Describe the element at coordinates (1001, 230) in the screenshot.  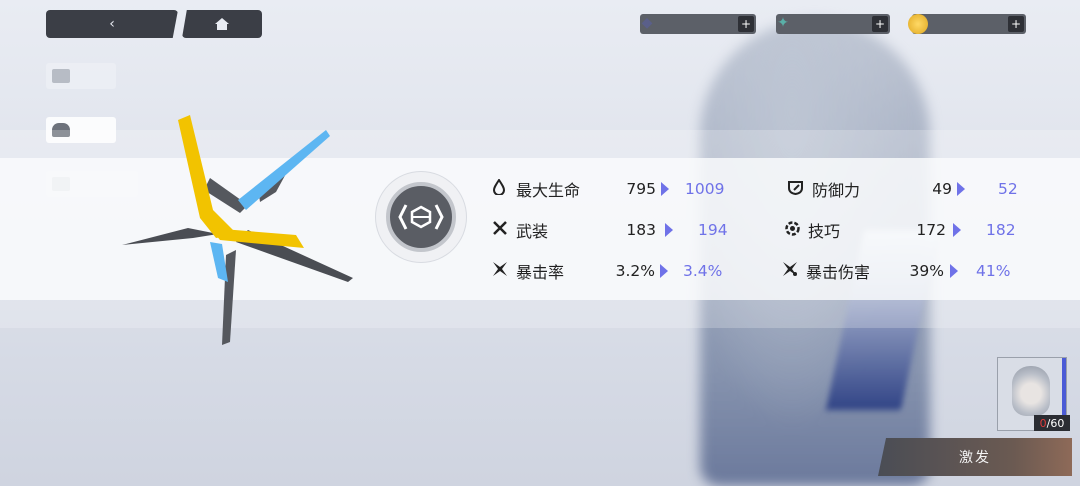
I see `stat-technique-next: 182` at that location.